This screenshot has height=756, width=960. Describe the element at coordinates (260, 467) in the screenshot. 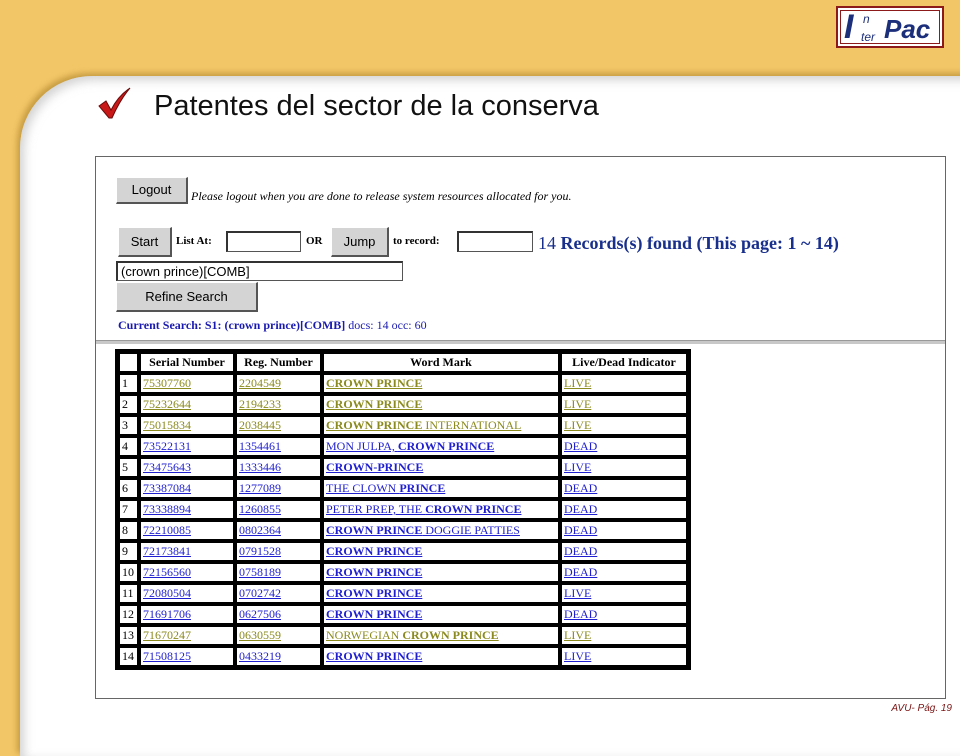

I see `reg-link: 1333446` at that location.